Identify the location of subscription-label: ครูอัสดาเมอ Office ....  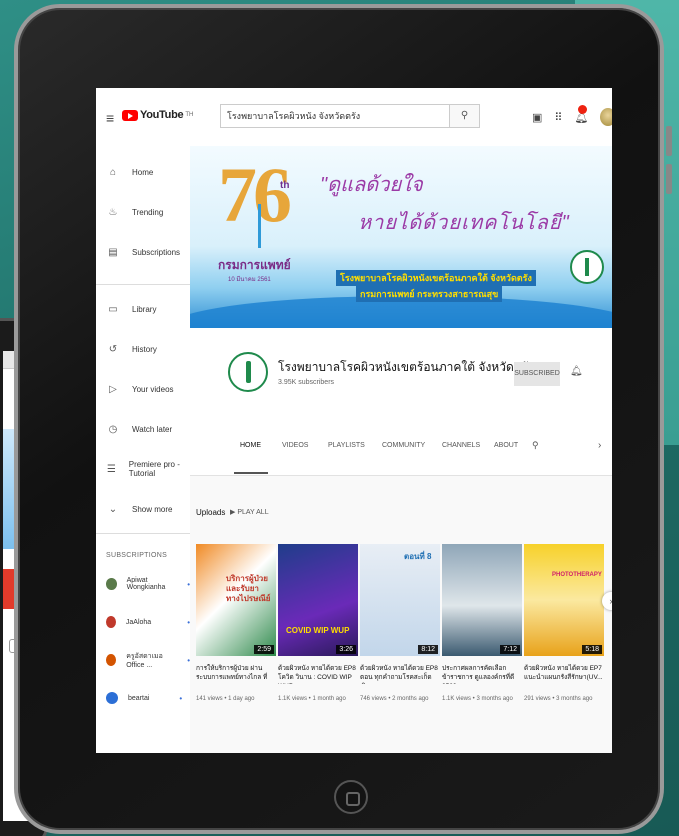
(144, 661).